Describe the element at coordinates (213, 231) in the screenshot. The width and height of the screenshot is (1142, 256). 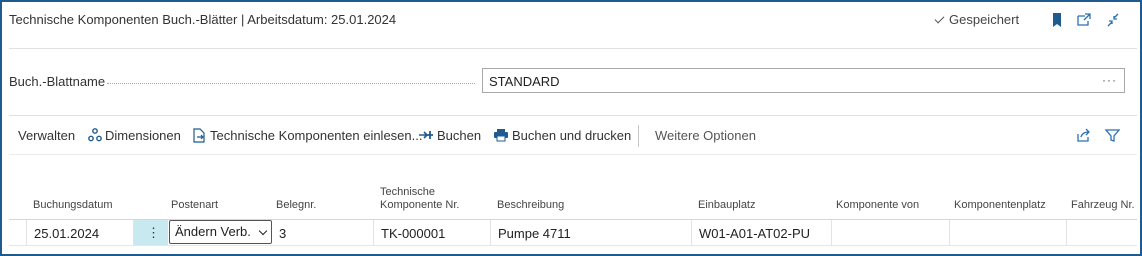
I see `entry-type-value: Ändern Verb.` at that location.